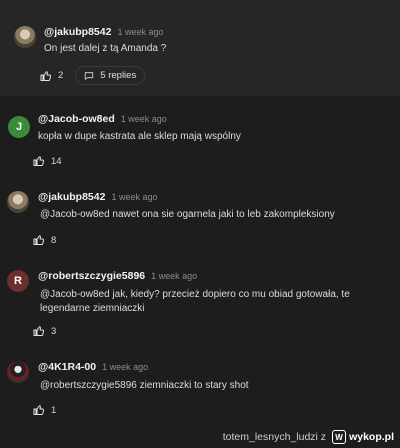  I want to click on wykop-icon: W, so click(339, 437).